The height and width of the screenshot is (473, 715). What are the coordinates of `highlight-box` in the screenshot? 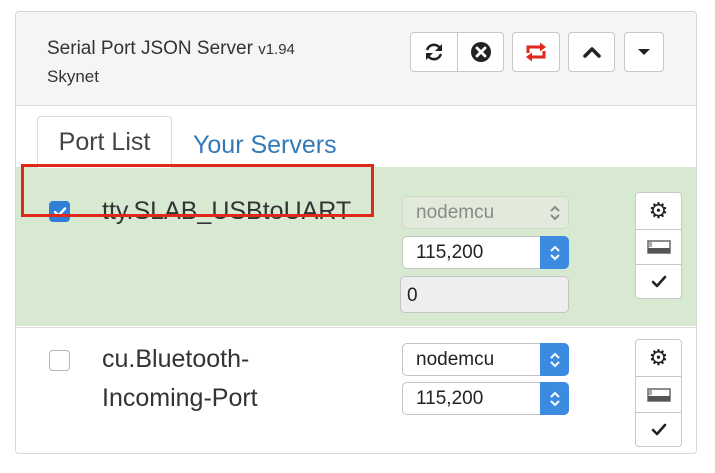 It's located at (197, 190).